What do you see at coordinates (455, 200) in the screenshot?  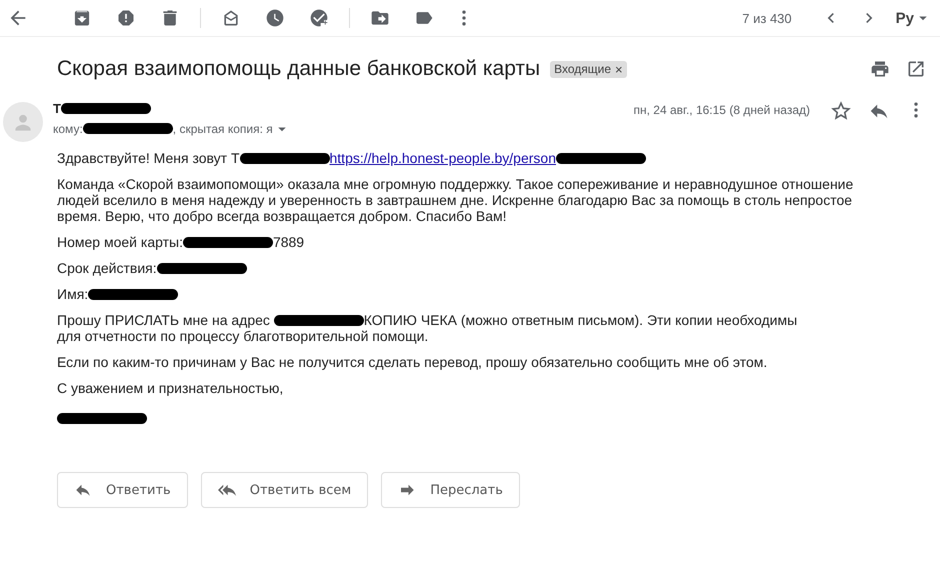 I see `text: Команда «Скорой взаимопомощи» оказала мне огромную поддержку. Такое сопереживание и неравнодушное отношение людей вселило в меня надежду и уверенность в завтрашнем дне. Искренне благодарю Вас за помощь в столь непростое время. Верю, что добро всегда возвращается добром. Спасибо Вам!` at bounding box center [455, 200].